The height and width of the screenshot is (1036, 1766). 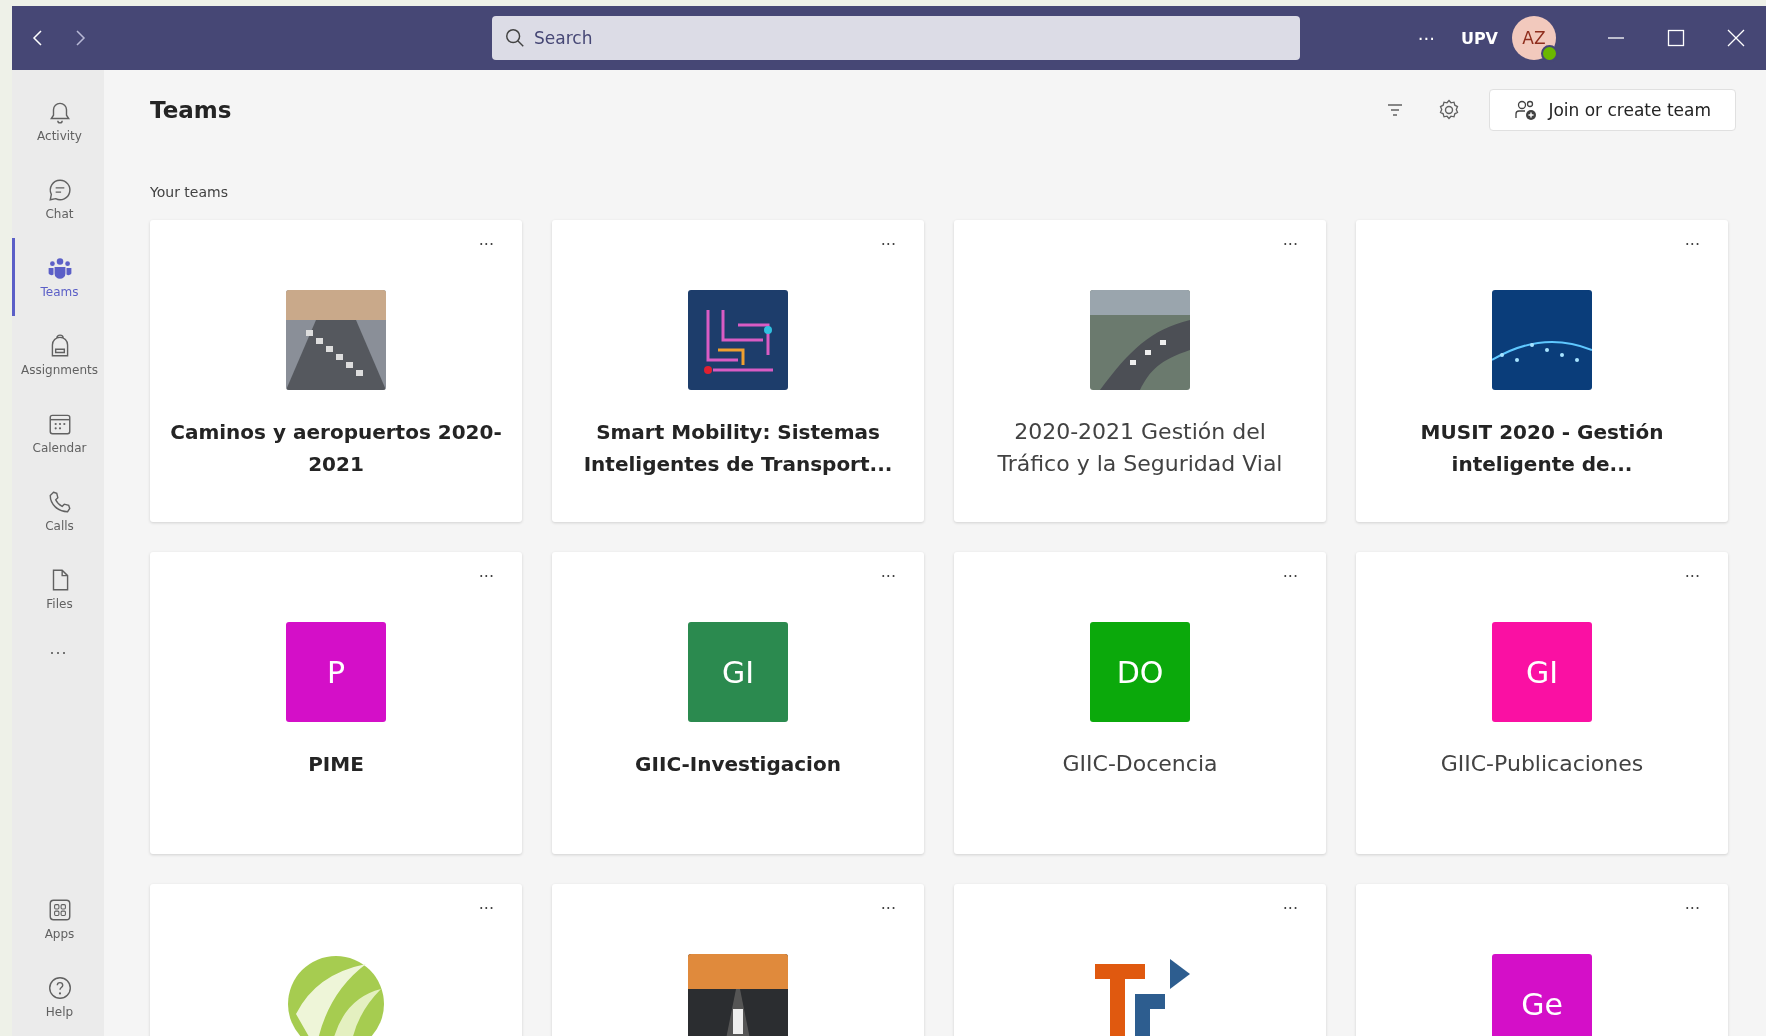 What do you see at coordinates (59, 268) in the screenshot?
I see `people-icon` at bounding box center [59, 268].